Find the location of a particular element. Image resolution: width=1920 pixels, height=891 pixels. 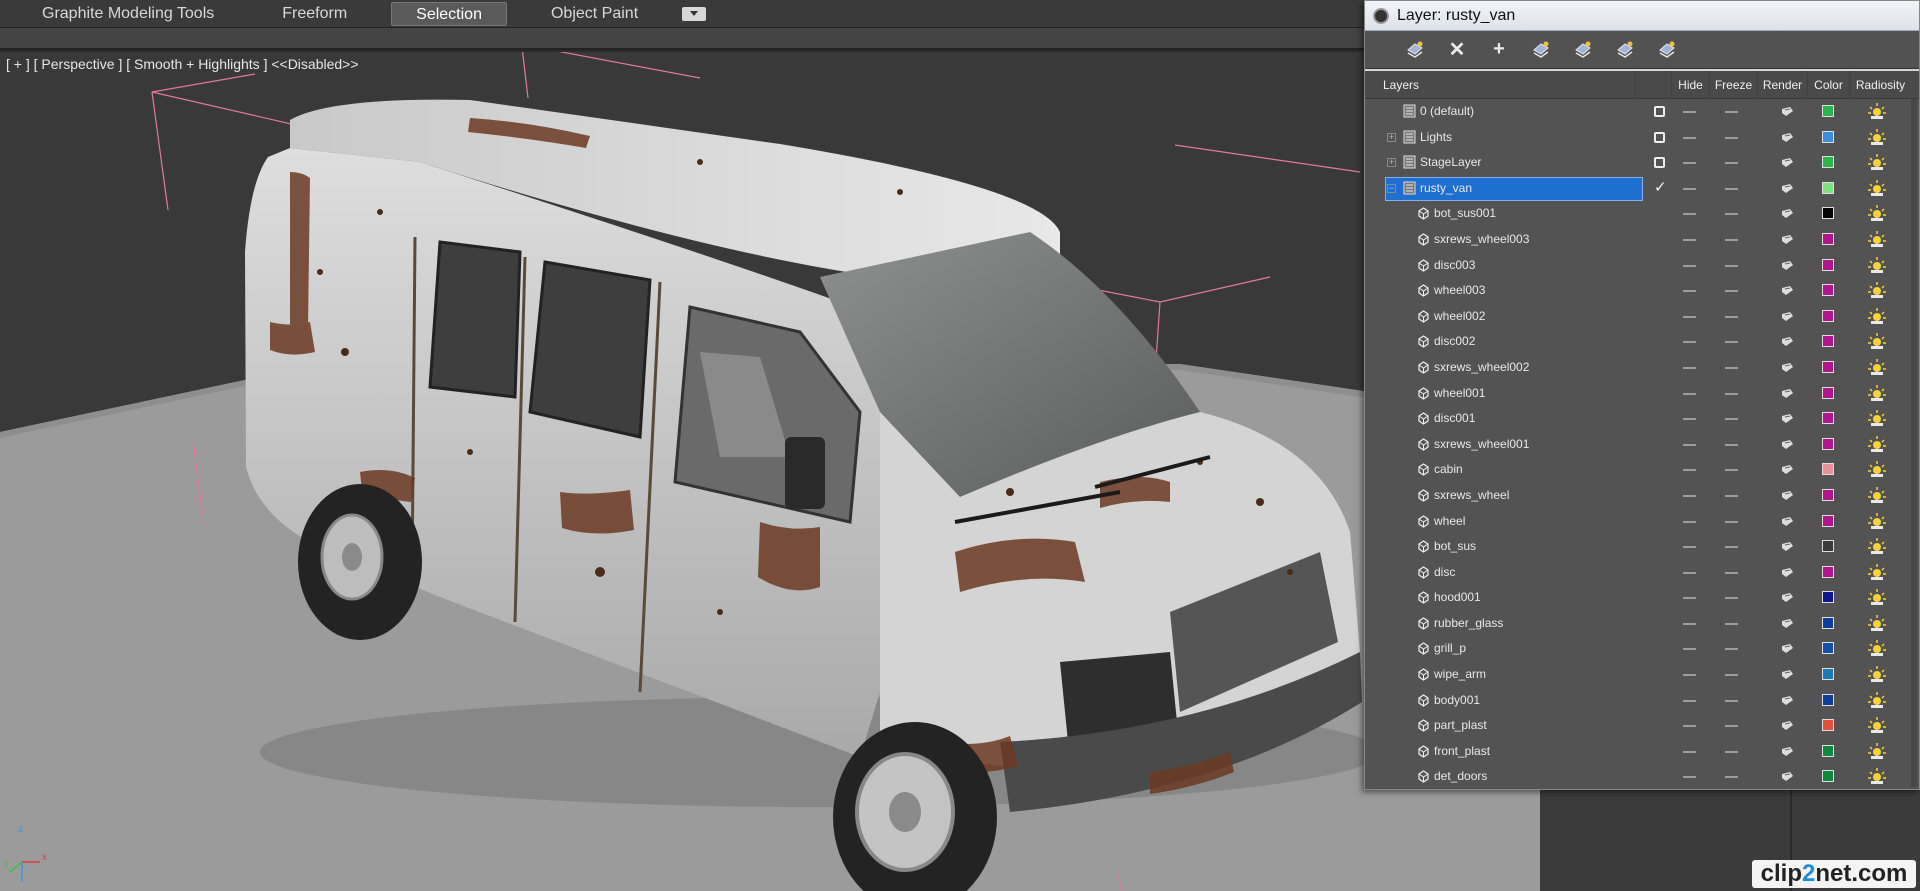

dialog-titlebar: Layer: rusty_van is located at coordinates (1642, 16).